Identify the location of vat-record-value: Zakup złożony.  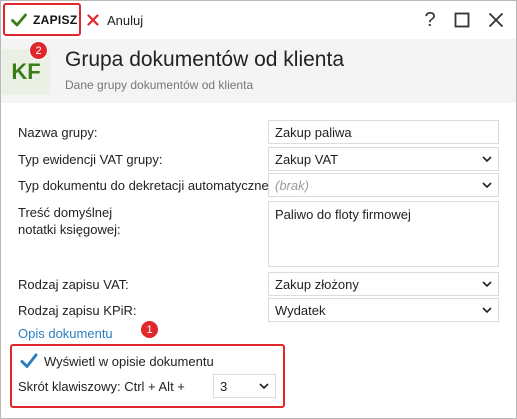
(317, 284).